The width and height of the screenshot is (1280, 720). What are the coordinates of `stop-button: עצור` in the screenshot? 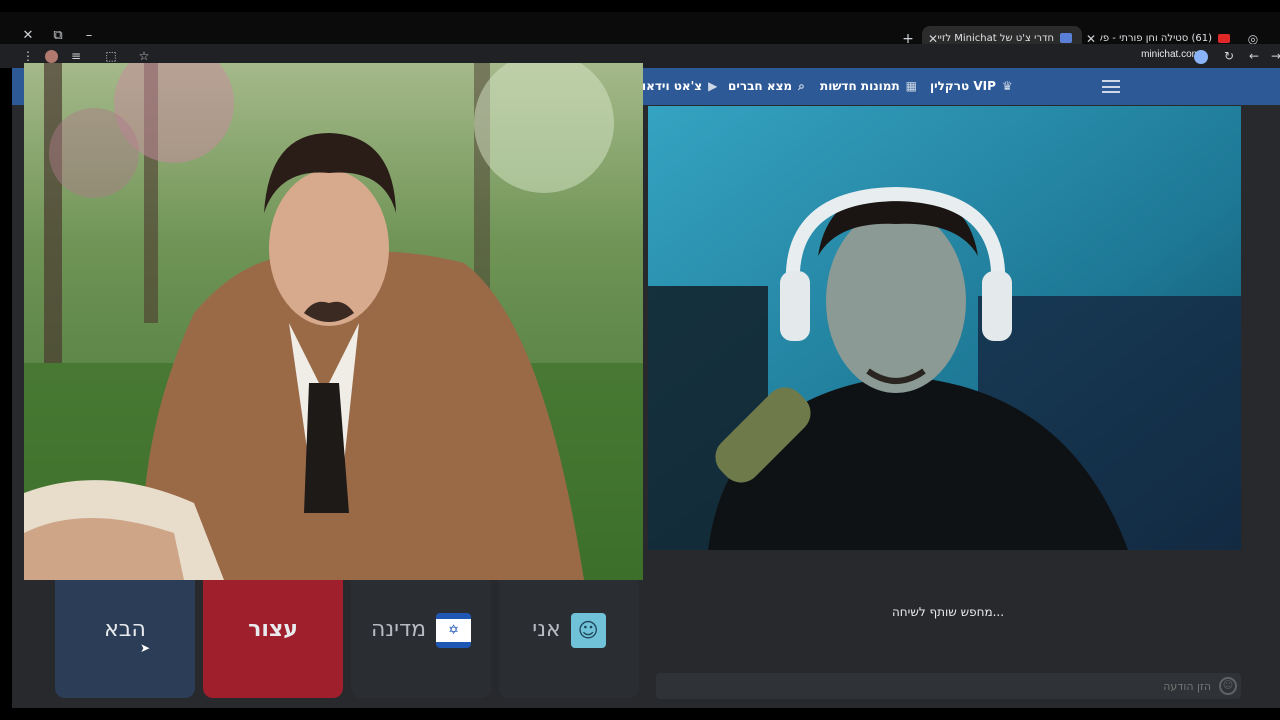 It's located at (273, 639).